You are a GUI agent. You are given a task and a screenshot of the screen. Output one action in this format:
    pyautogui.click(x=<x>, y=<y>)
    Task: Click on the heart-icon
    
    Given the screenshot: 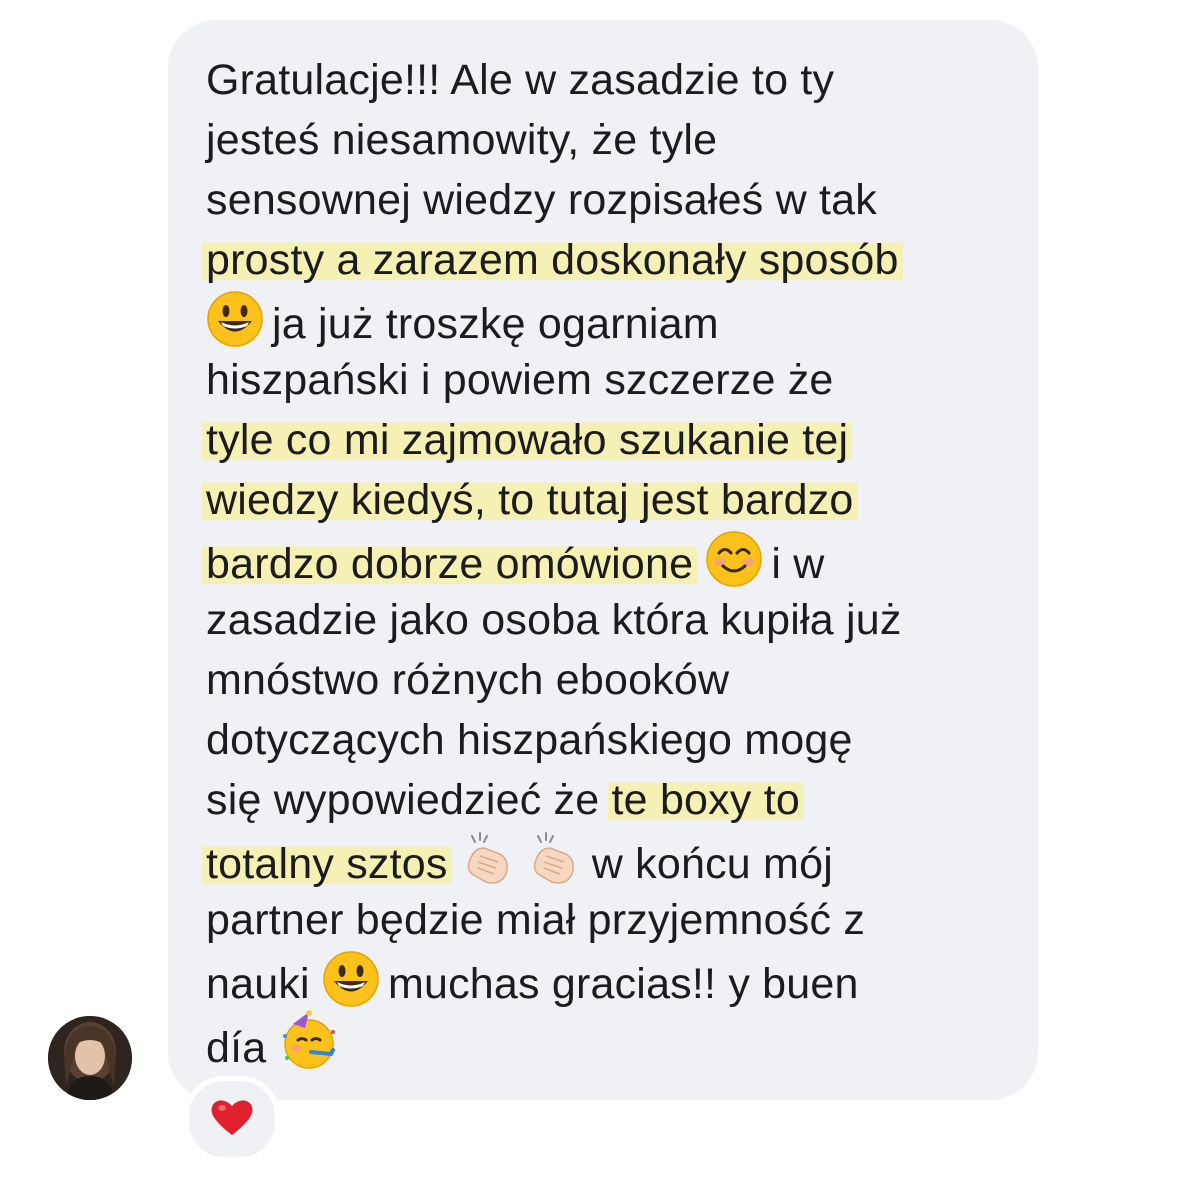 What is the action you would take?
    pyautogui.click(x=232, y=1119)
    